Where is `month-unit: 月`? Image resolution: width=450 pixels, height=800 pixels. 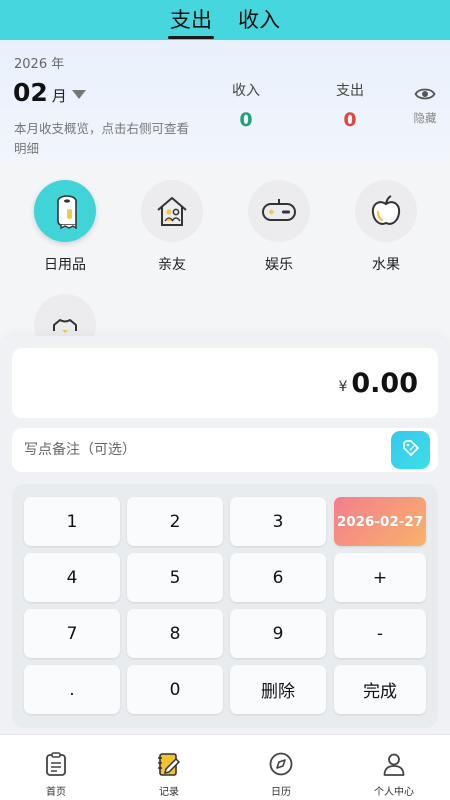
month-unit: 月 is located at coordinates (59, 96).